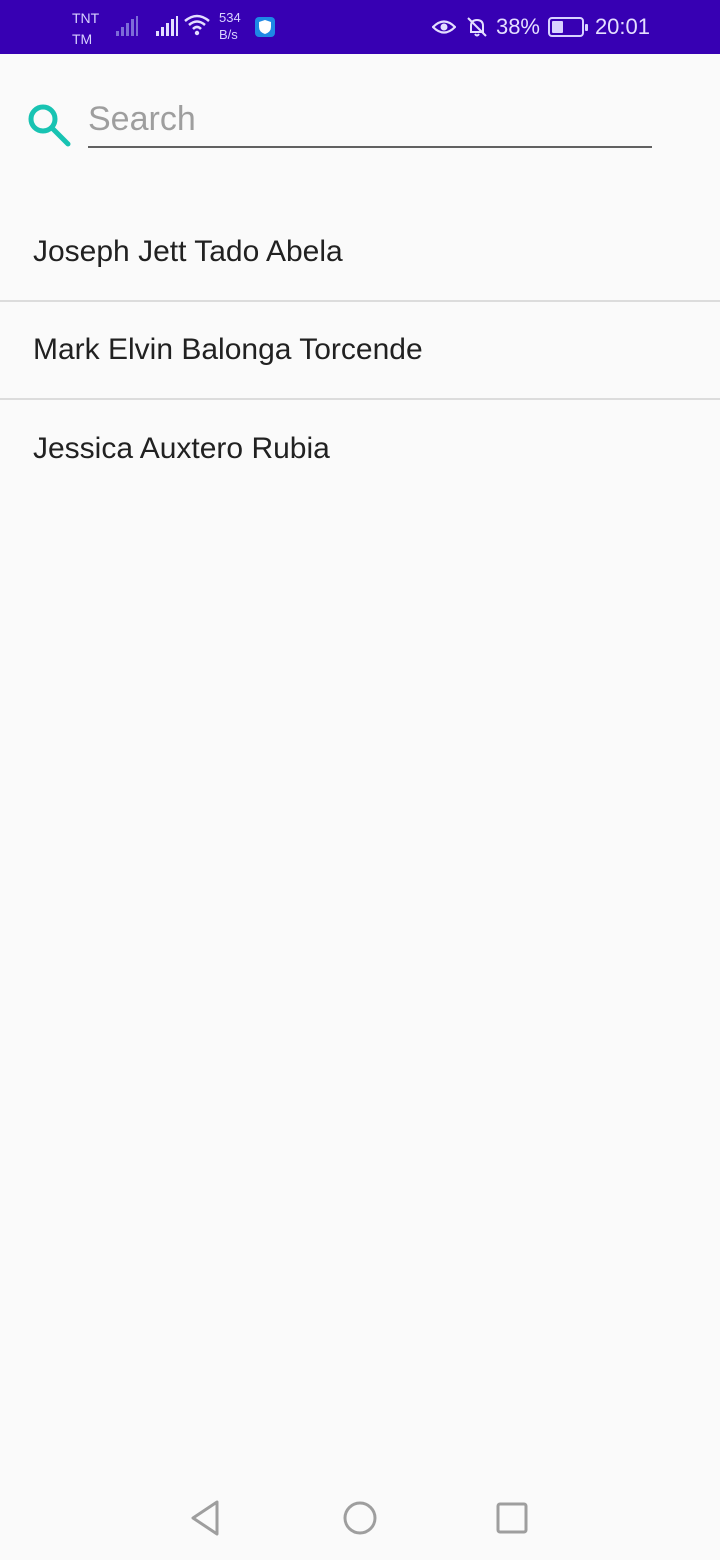  What do you see at coordinates (443, 27) in the screenshot?
I see `eye-icon` at bounding box center [443, 27].